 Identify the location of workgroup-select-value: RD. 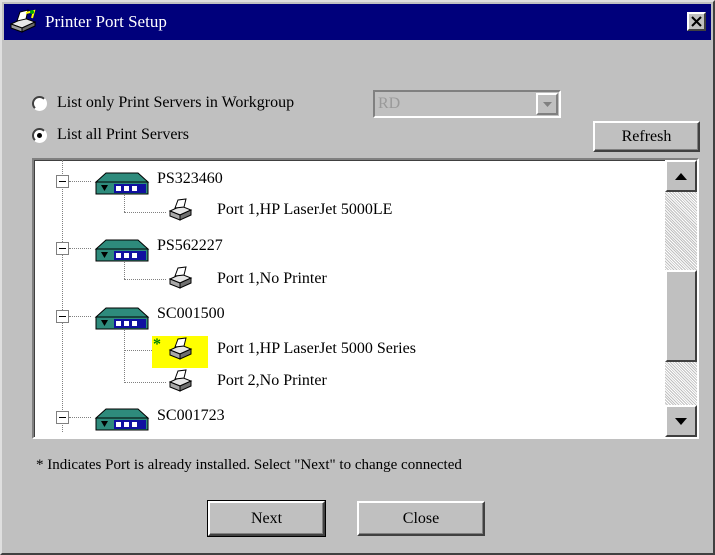
(389, 103).